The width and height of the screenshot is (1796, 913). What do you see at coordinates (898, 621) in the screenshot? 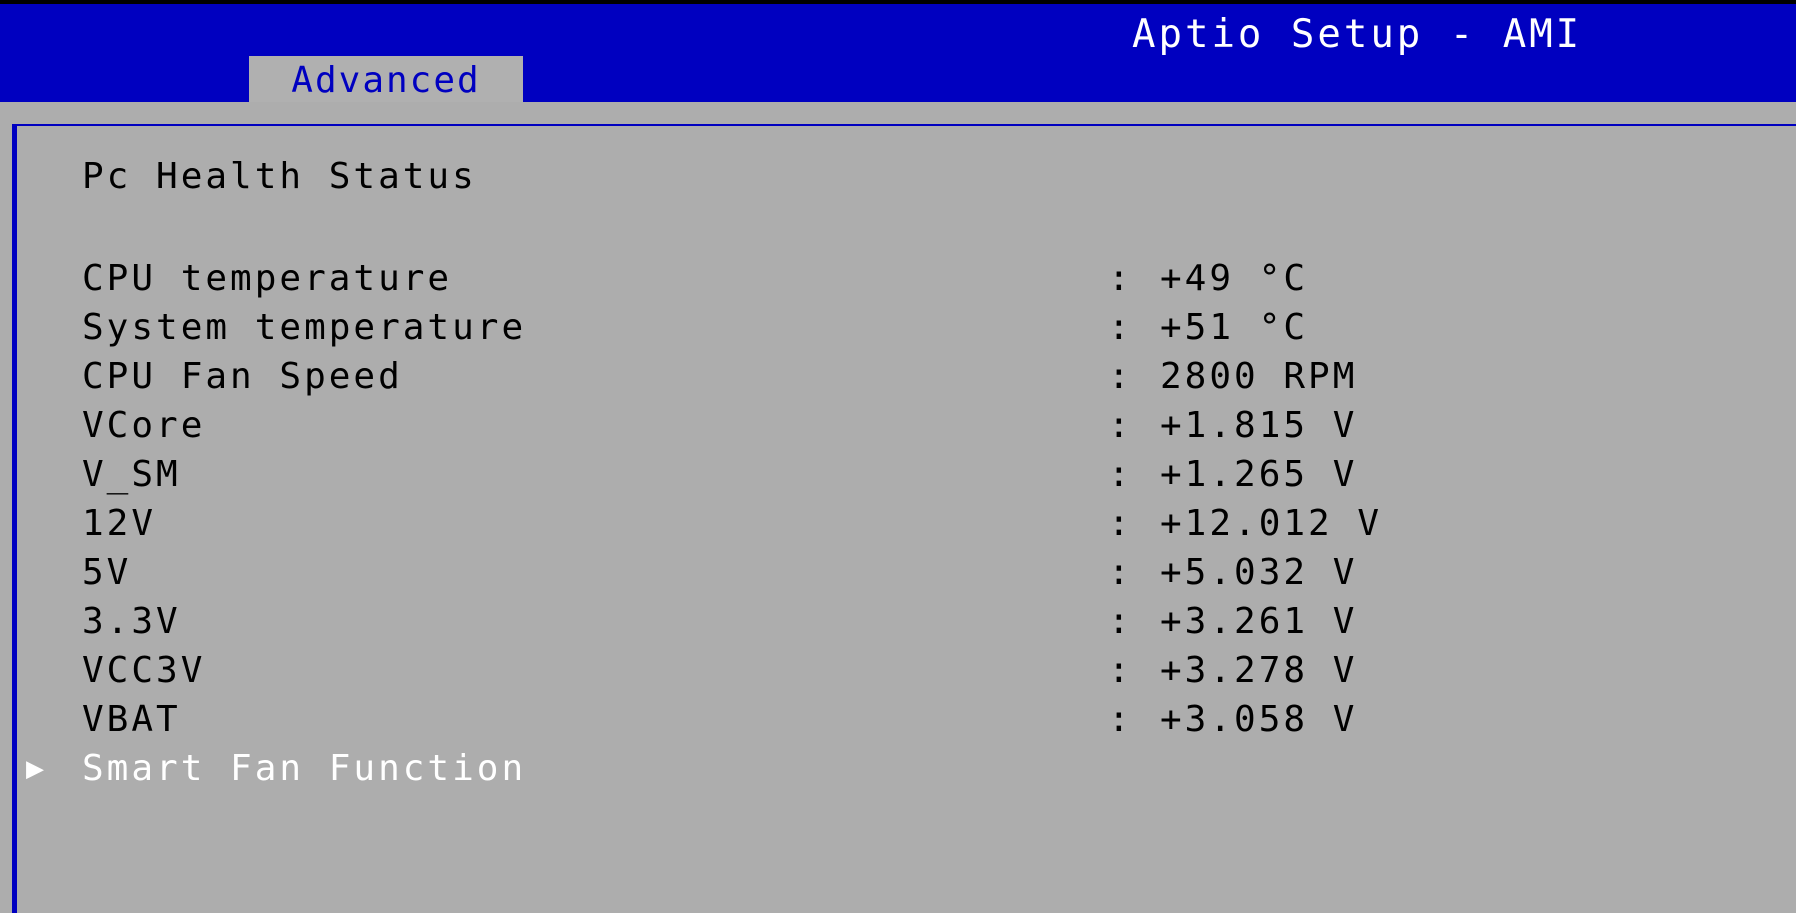
I see `status-row-3-3v: 3.3V : +3.261 V` at bounding box center [898, 621].